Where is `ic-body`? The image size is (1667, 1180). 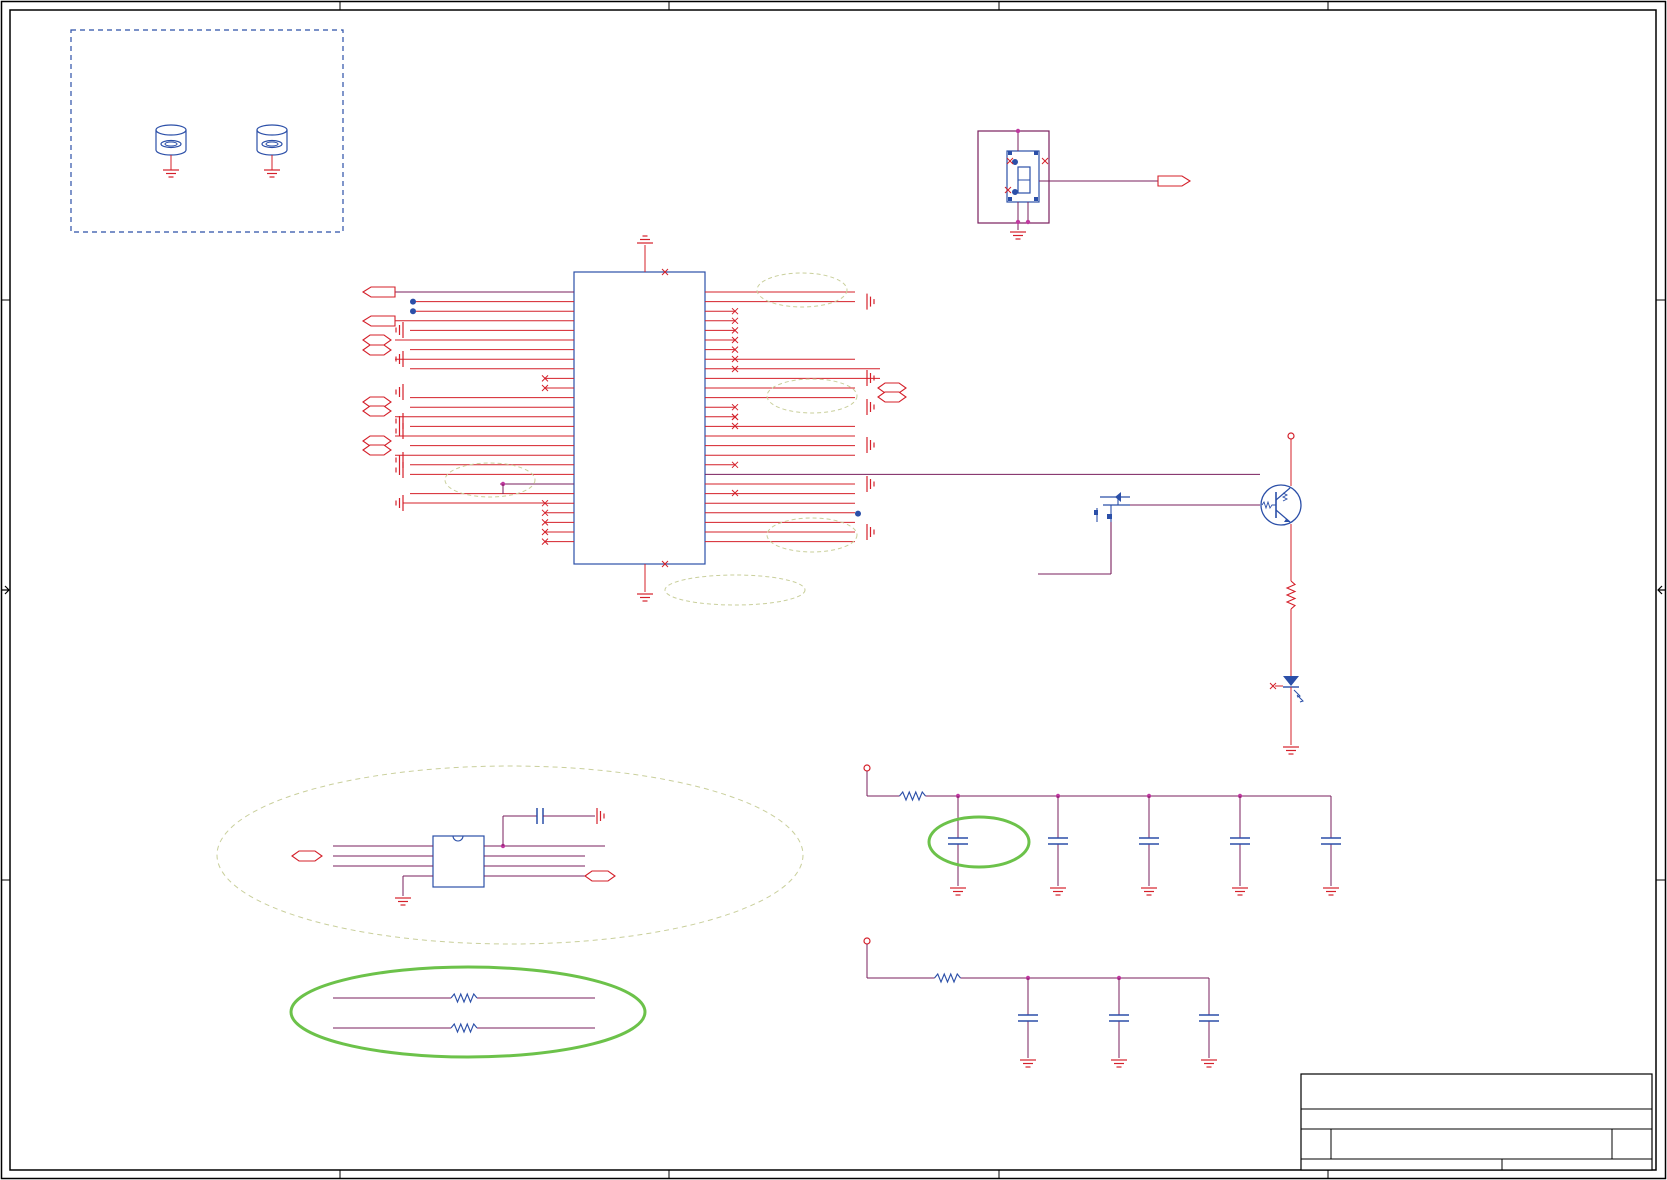
ic-body is located at coordinates (639, 418).